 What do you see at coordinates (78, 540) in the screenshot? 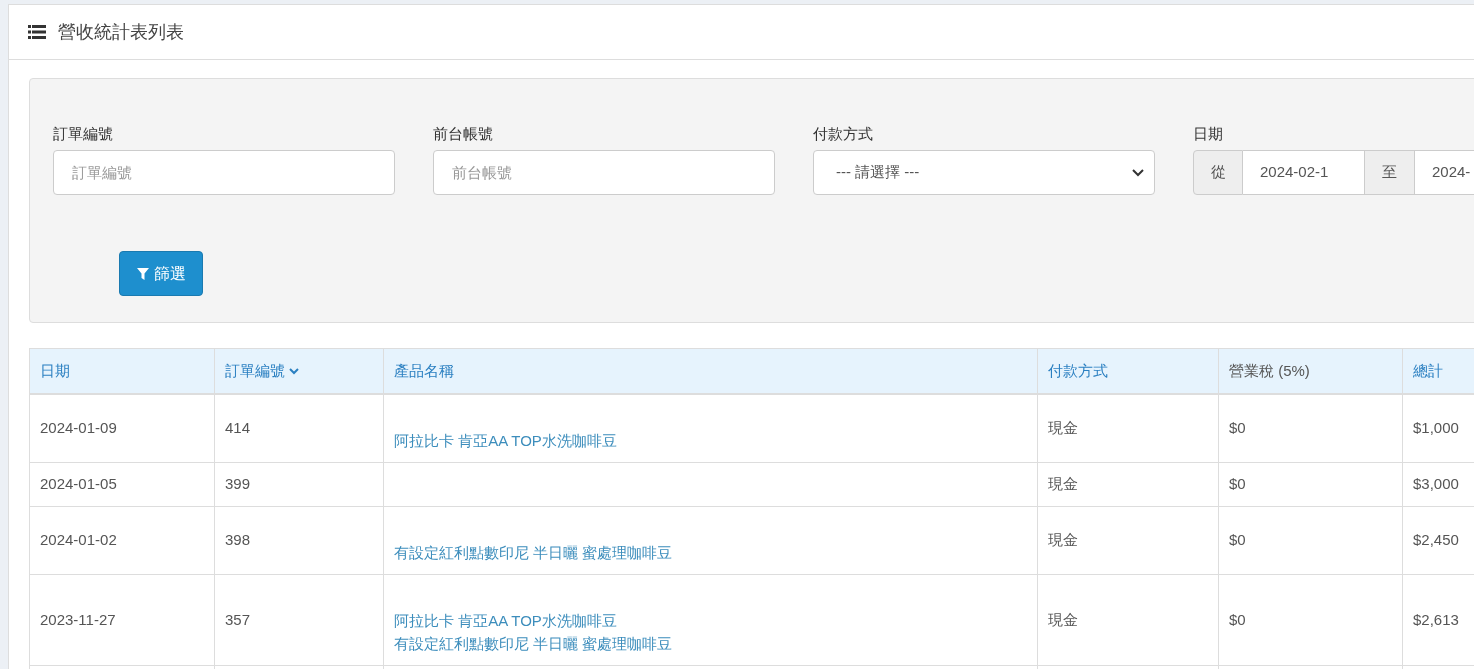
I see `table-cell-text: 2024-01-02` at bounding box center [78, 540].